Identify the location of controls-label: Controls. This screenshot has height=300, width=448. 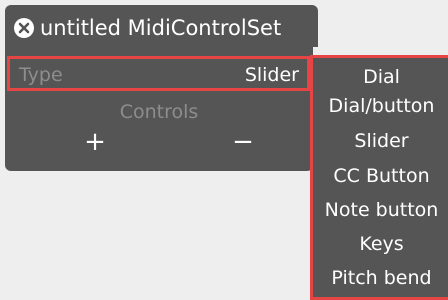
(159, 112).